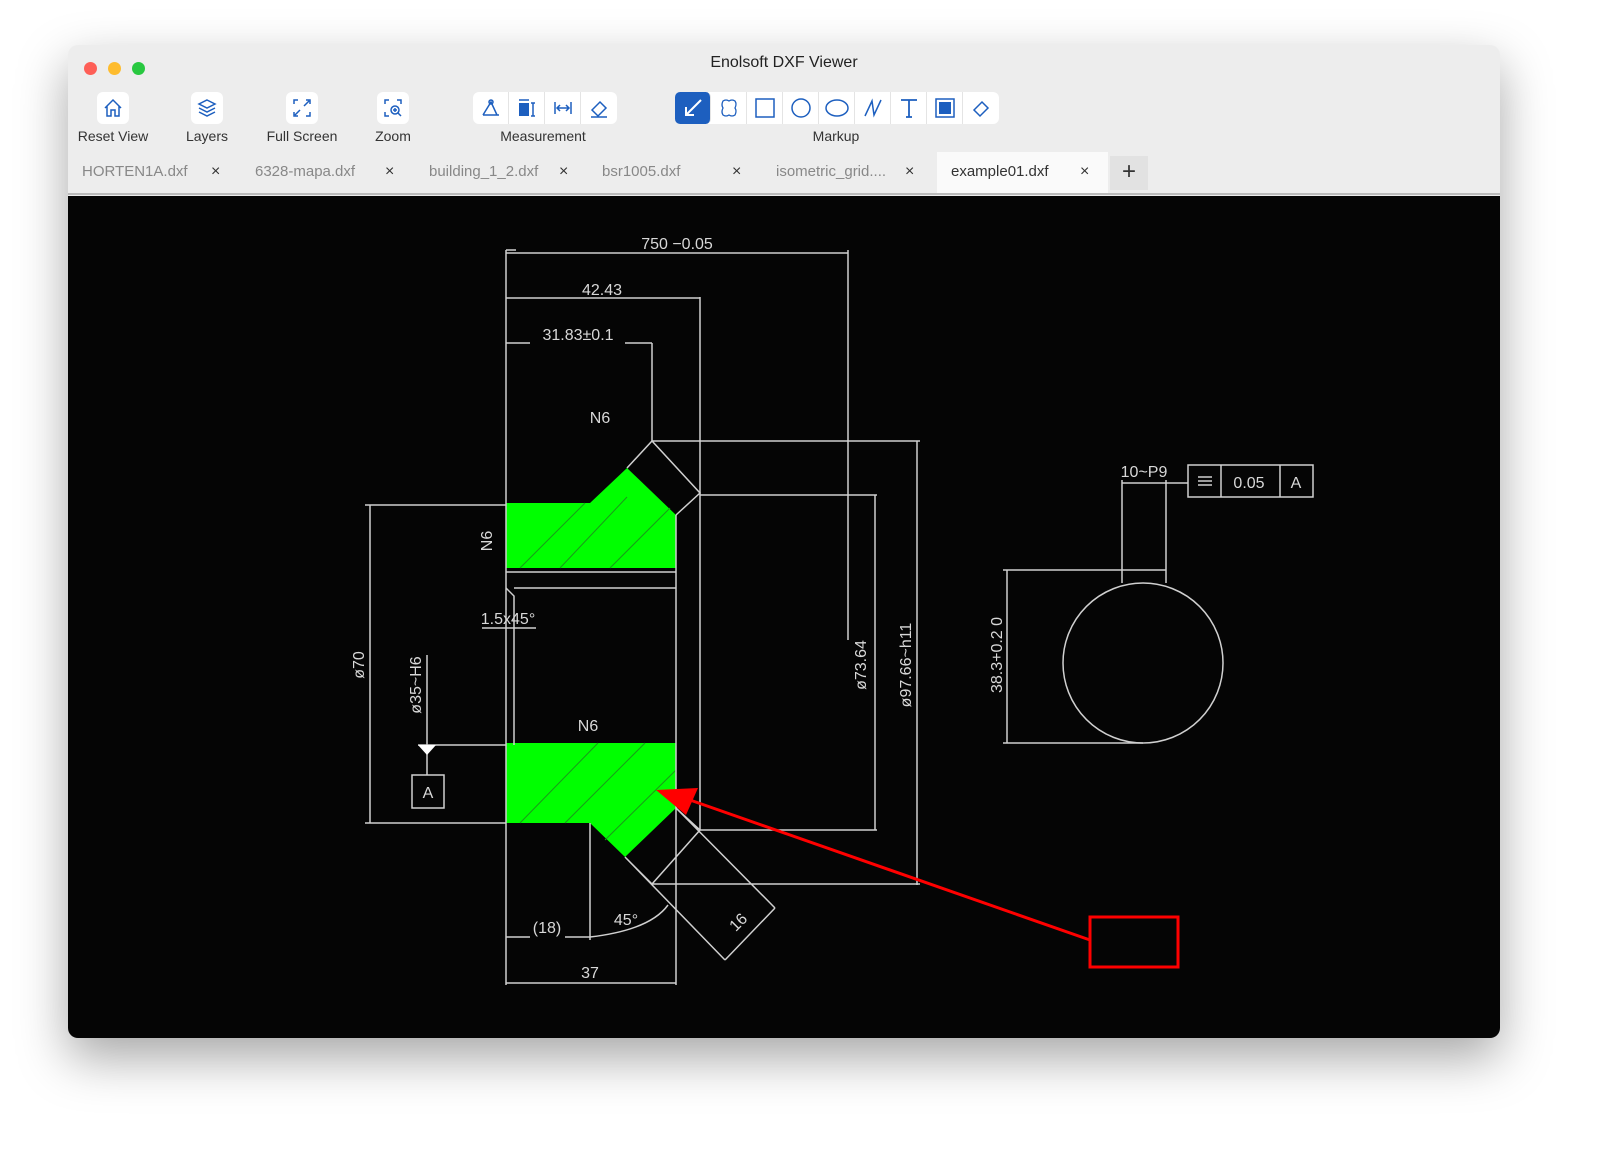 The width and height of the screenshot is (1600, 1152). I want to click on dim-chamfer: 1.5x45°, so click(508, 619).